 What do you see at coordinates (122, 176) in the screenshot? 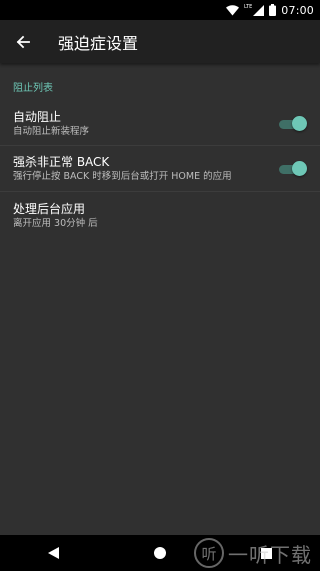
I see `pref-summary: 强行停止按 BACK 时移到后台或打开 HOME 的应用` at bounding box center [122, 176].